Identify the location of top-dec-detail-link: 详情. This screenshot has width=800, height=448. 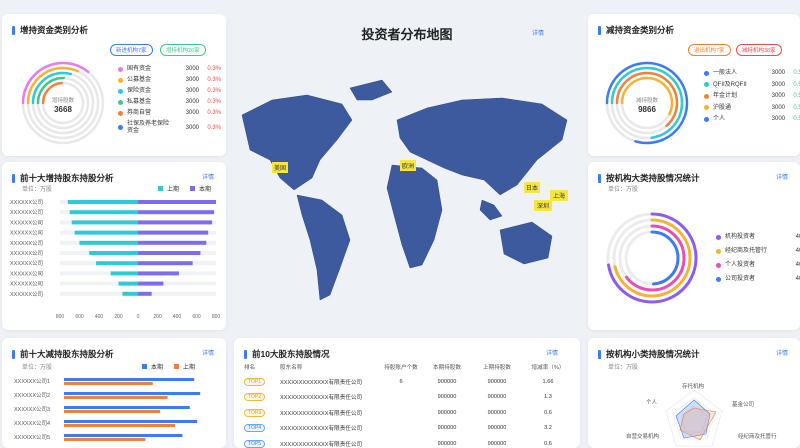
(208, 352).